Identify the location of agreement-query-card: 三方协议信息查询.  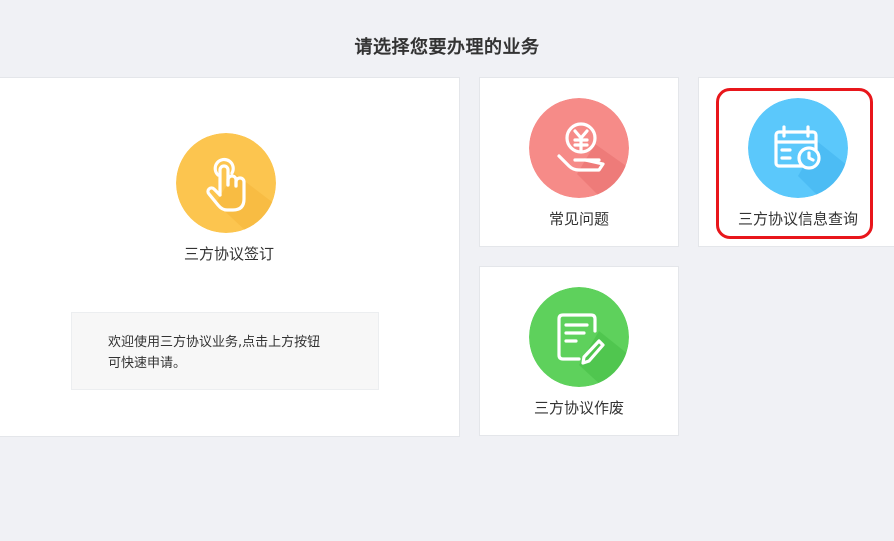
(796, 162).